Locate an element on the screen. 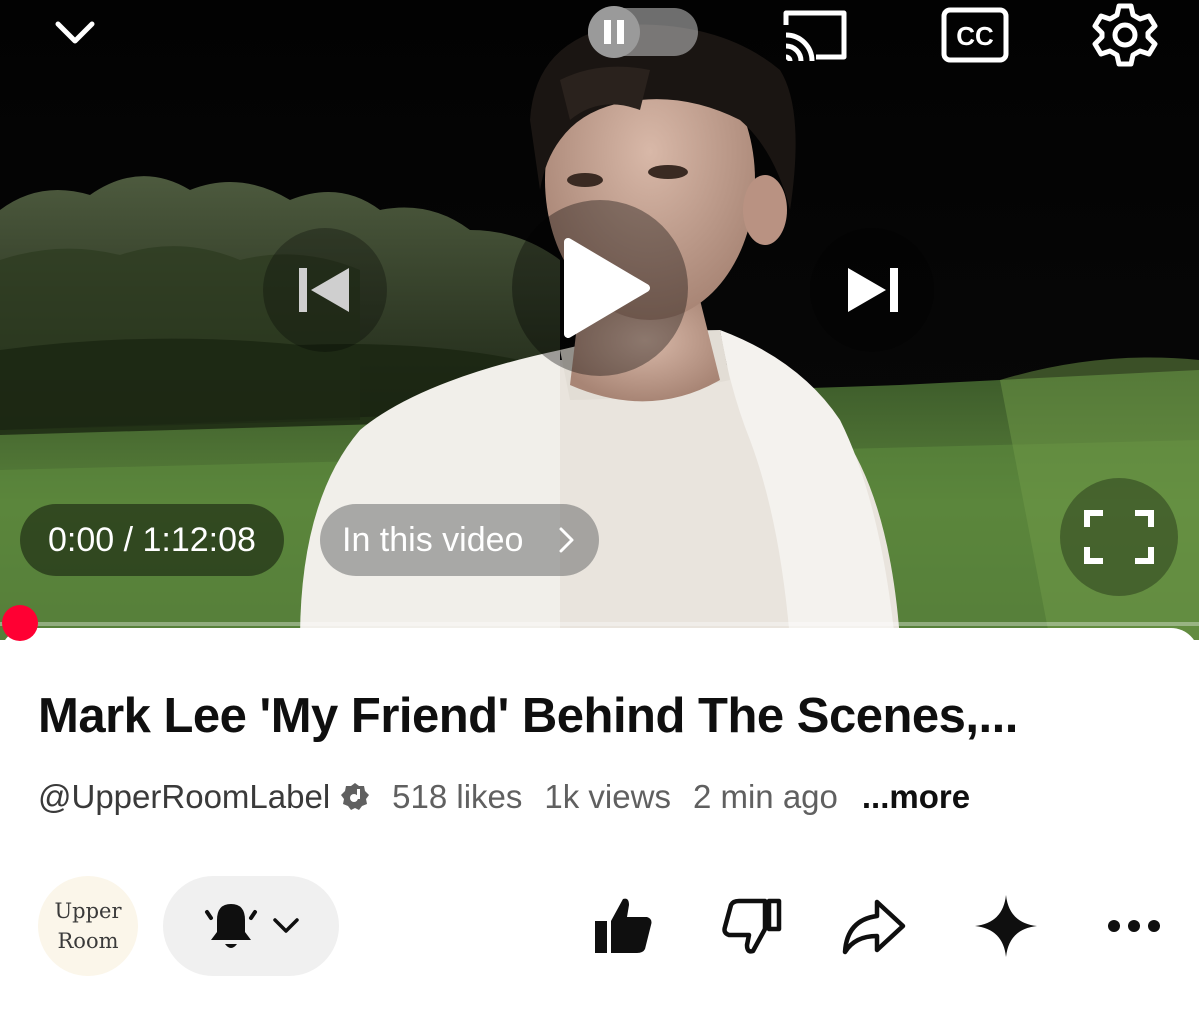 Image resolution: width=1199 pixels, height=1012 pixels. upload-age: 2 min ago is located at coordinates (765, 796).